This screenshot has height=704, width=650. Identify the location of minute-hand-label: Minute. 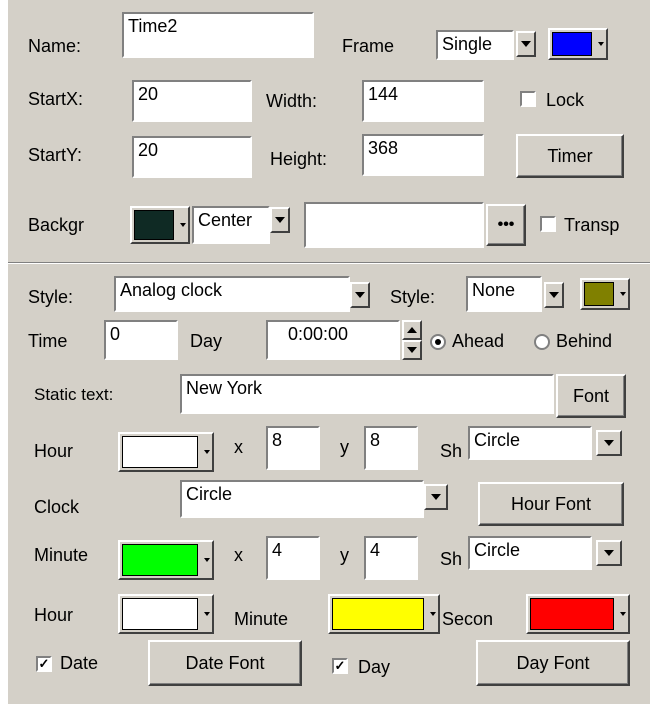
(261, 619).